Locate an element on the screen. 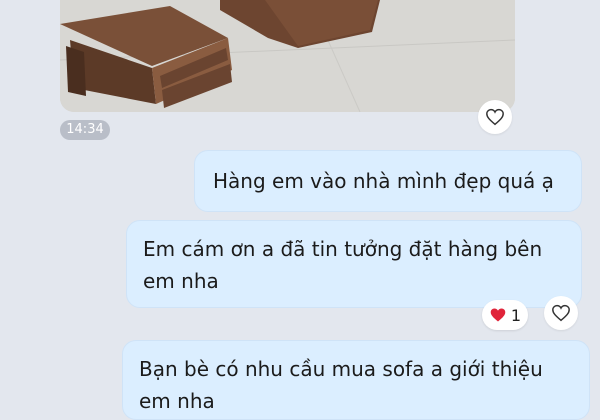 This screenshot has height=420, width=600. timestamp-badge: 14:34 is located at coordinates (85, 130).